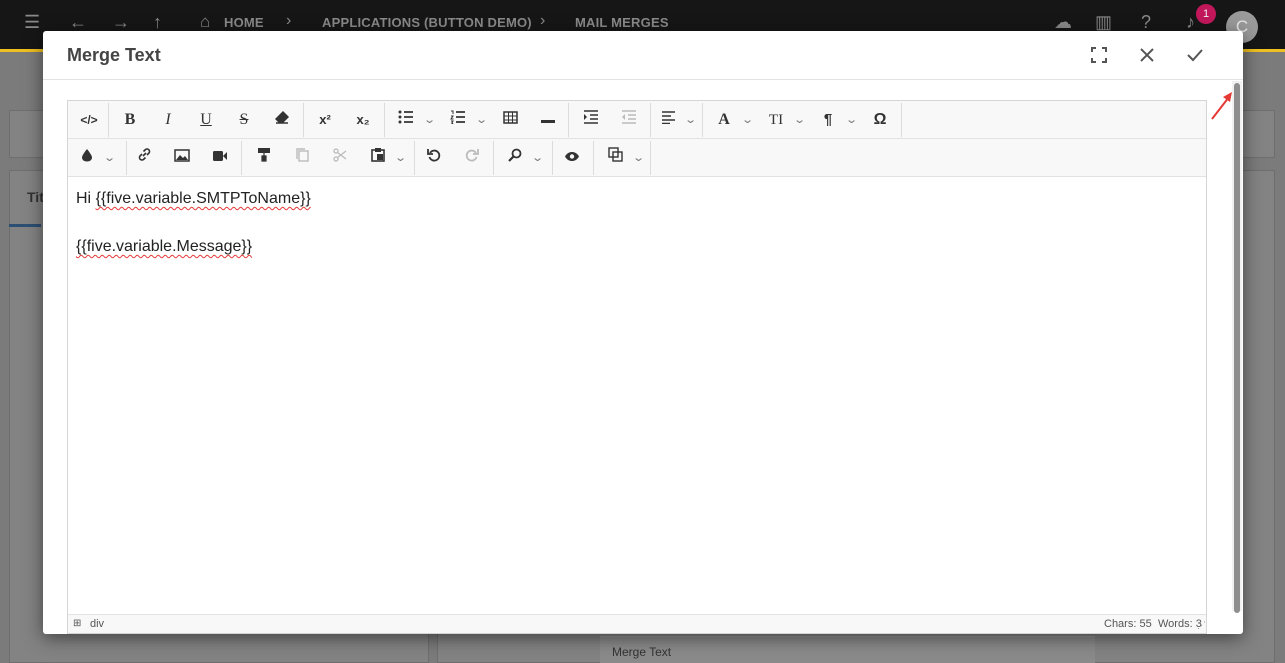 Image resolution: width=1285 pixels, height=663 pixels. Describe the element at coordinates (363, 120) in the screenshot. I see `subscript-icon: x₂` at that location.